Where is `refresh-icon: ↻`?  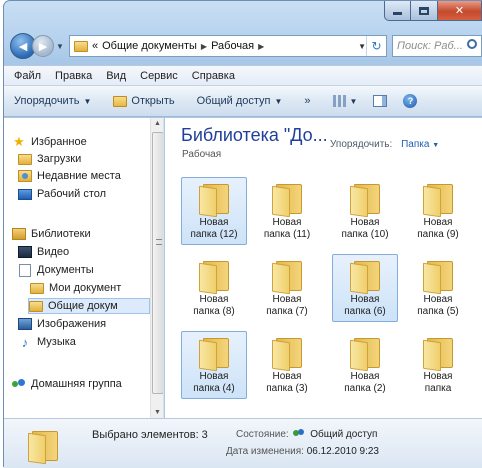 refresh-icon: ↻ is located at coordinates (376, 46).